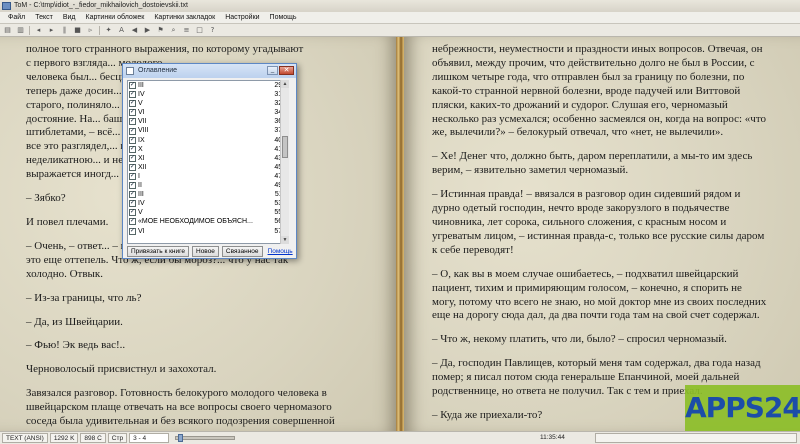 This screenshot has width=800, height=444. What do you see at coordinates (38, 30) in the screenshot?
I see `rewind-icon: ◂` at bounding box center [38, 30].